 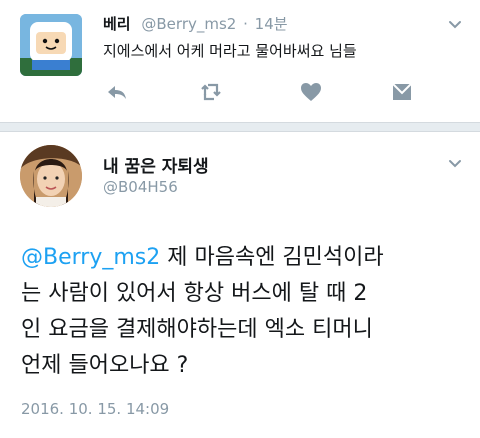 What do you see at coordinates (402, 92) in the screenshot?
I see `direct-message-icon` at bounding box center [402, 92].